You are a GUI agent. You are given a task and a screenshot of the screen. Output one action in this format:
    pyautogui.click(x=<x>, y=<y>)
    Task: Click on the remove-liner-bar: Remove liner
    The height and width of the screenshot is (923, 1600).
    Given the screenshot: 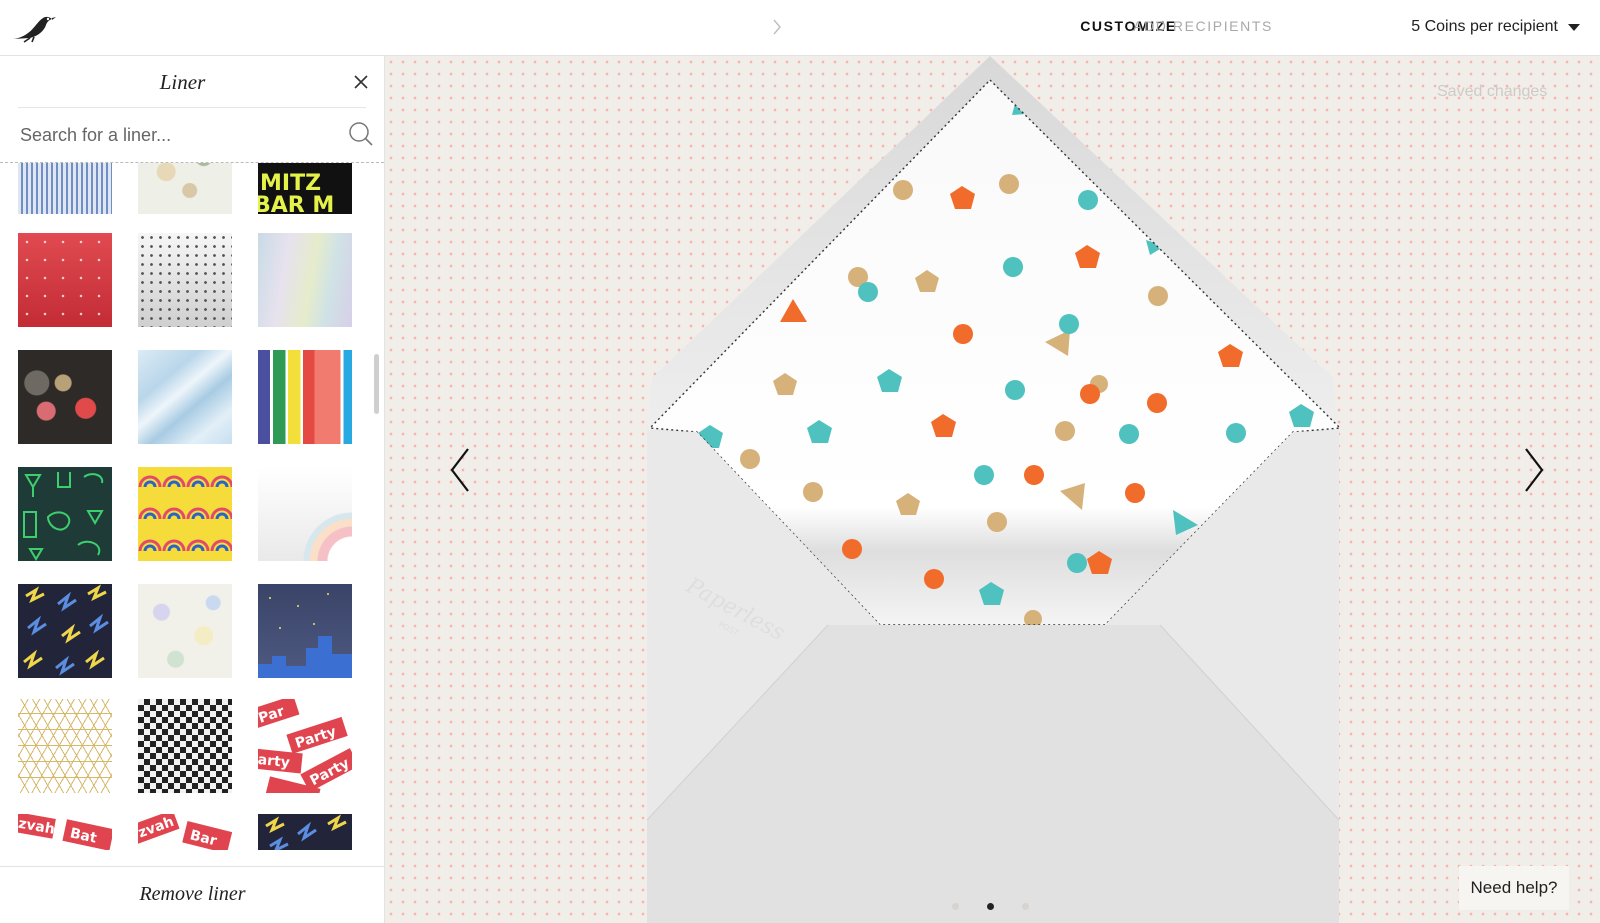 What is the action you would take?
    pyautogui.click(x=192, y=894)
    